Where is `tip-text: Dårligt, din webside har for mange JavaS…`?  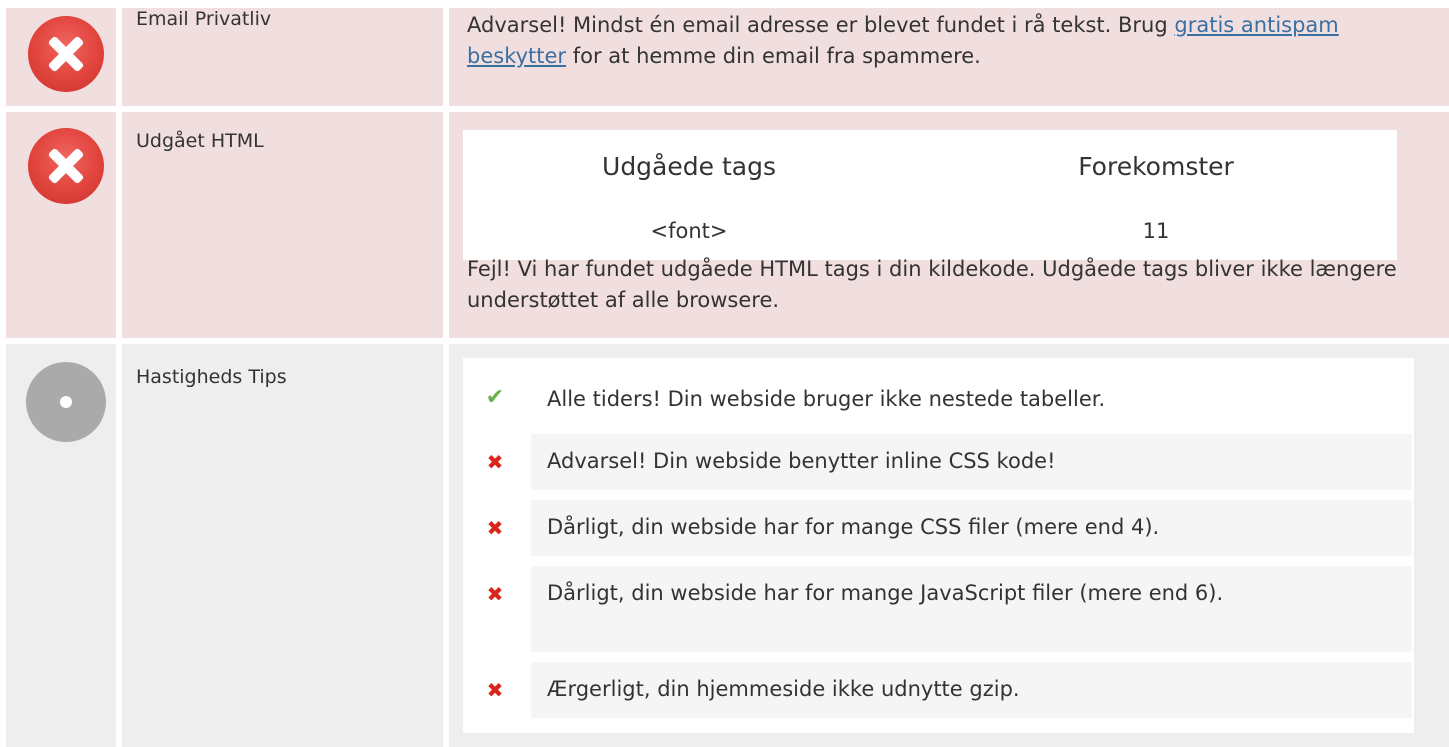
tip-text: Dårligt, din webside har for mange JavaS… is located at coordinates (885, 593).